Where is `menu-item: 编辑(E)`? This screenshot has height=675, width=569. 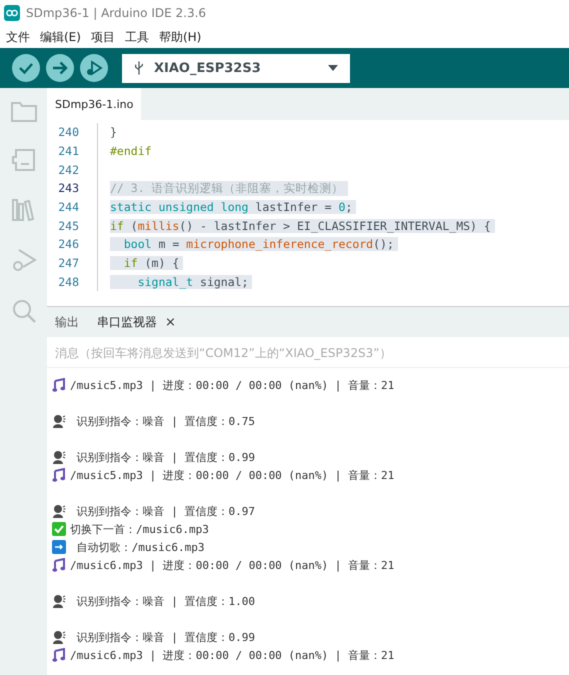 menu-item: 编辑(E) is located at coordinates (60, 37).